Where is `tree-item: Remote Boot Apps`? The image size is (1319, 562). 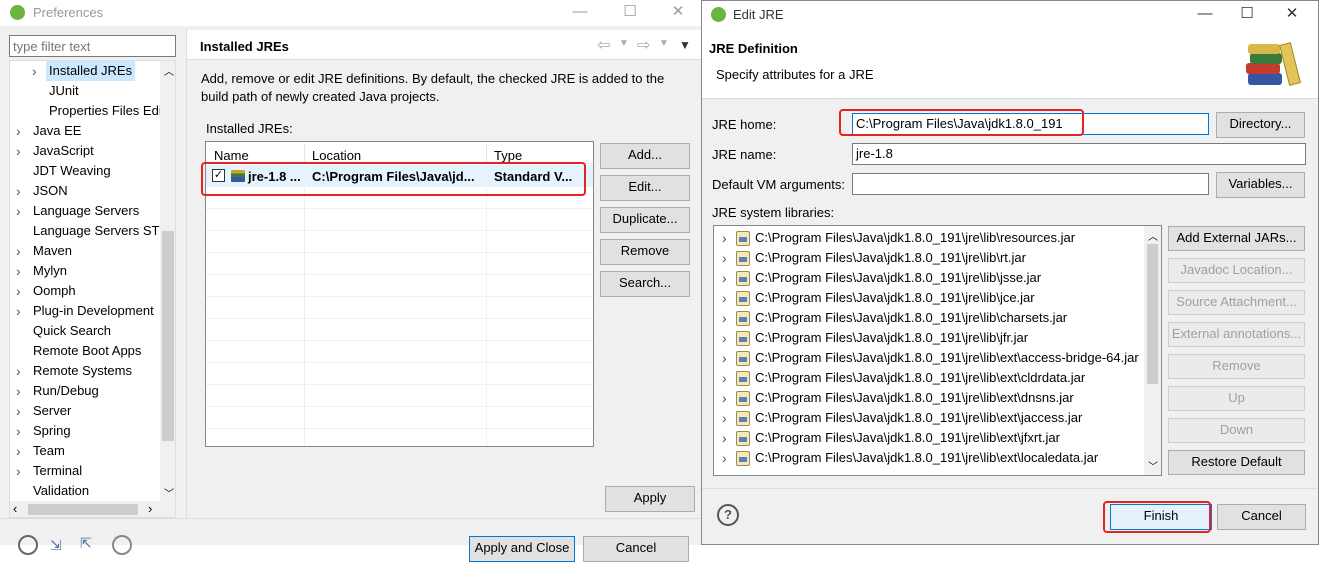 tree-item: Remote Boot Apps is located at coordinates (85, 351).